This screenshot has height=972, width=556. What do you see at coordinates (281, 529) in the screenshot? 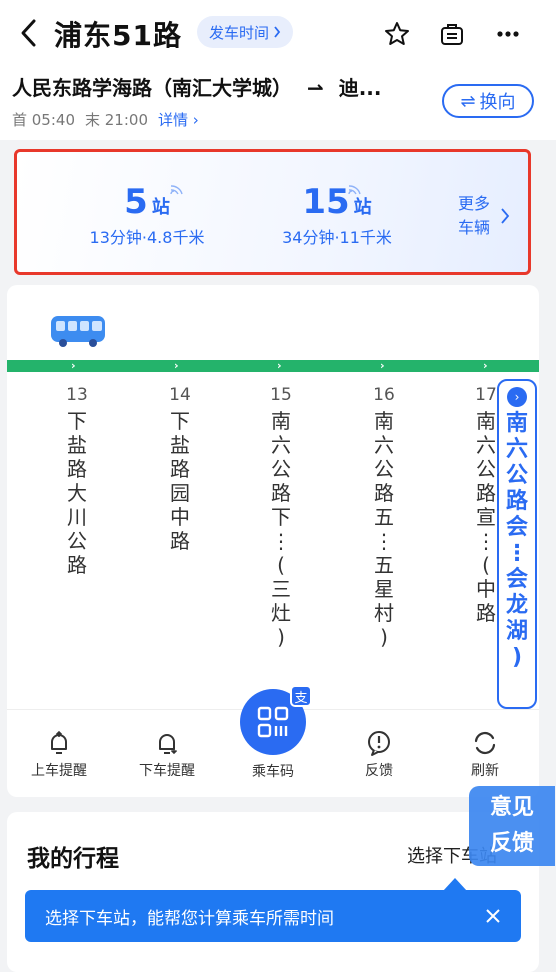
I see `stop-name: 南六公路下 ⋮(三灶)` at bounding box center [281, 529].